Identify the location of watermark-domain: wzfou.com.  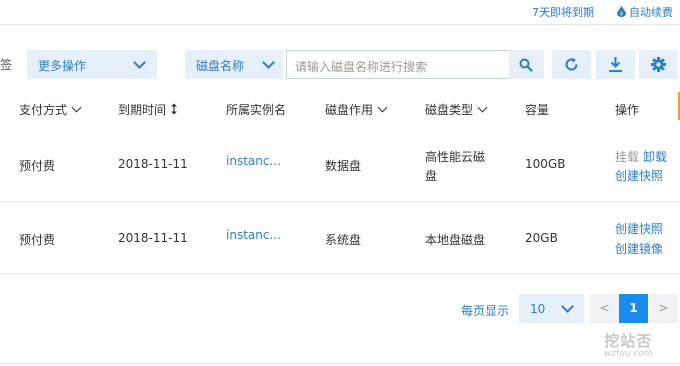
(628, 354).